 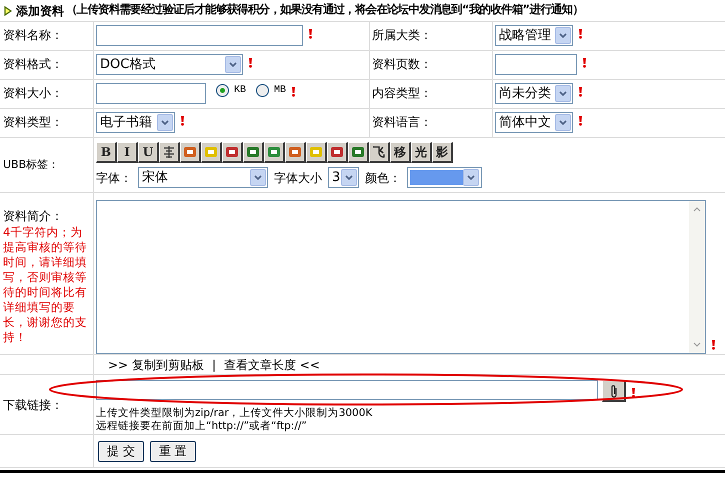 I want to click on section-title: 添加资料, so click(x=40, y=11).